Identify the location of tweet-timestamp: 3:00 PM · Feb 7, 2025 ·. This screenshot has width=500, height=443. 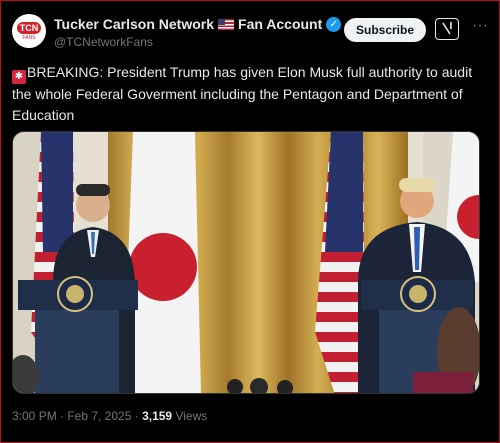
(77, 416).